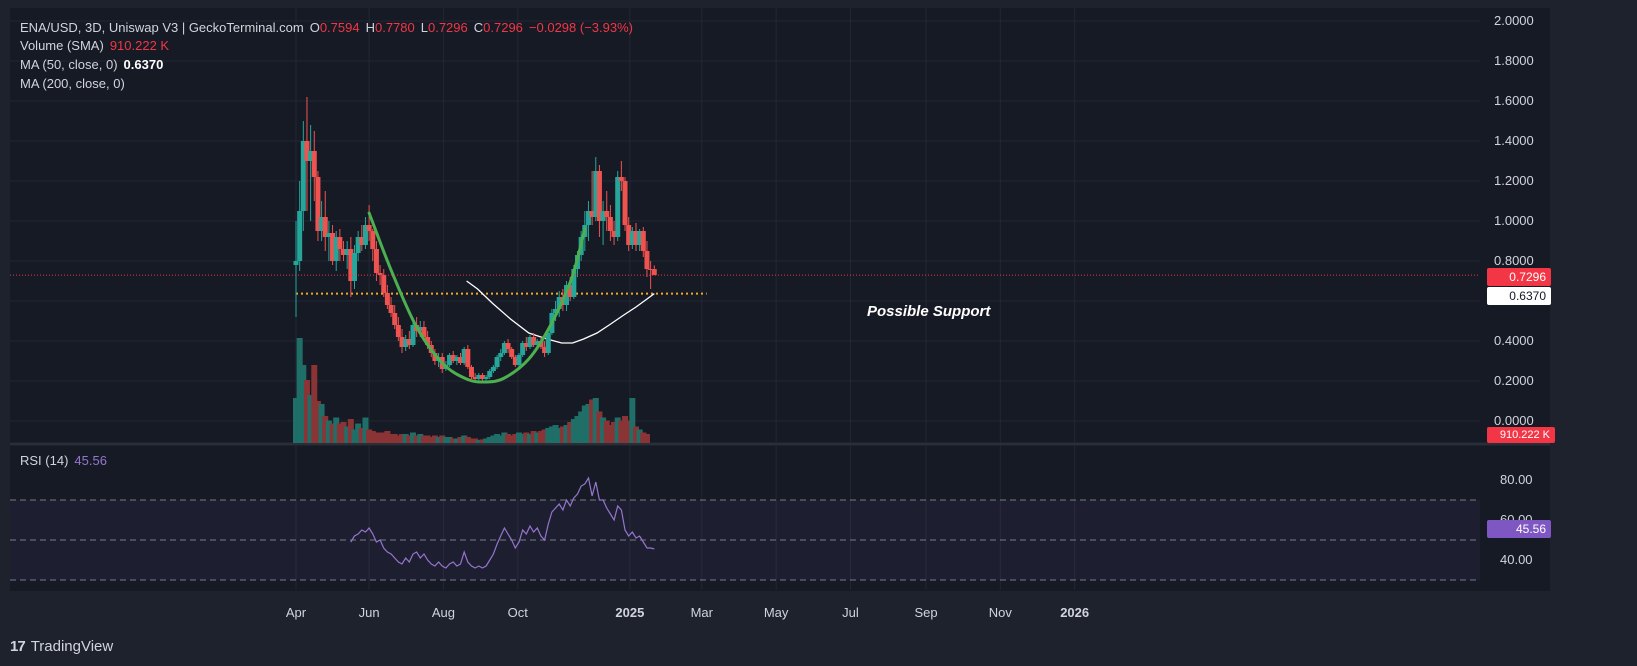  What do you see at coordinates (1514, 220) in the screenshot?
I see `price-tick-label: 1.0000` at bounding box center [1514, 220].